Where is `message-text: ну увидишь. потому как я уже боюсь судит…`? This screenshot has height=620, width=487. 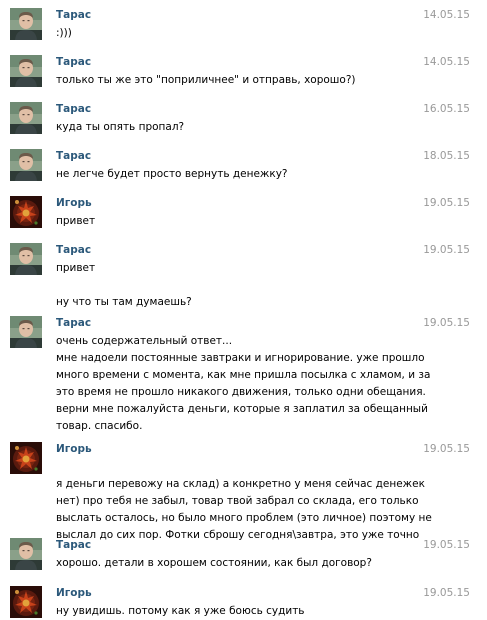
message-text: ну увидишь. потому как я уже боюсь судит… is located at coordinates (265, 611).